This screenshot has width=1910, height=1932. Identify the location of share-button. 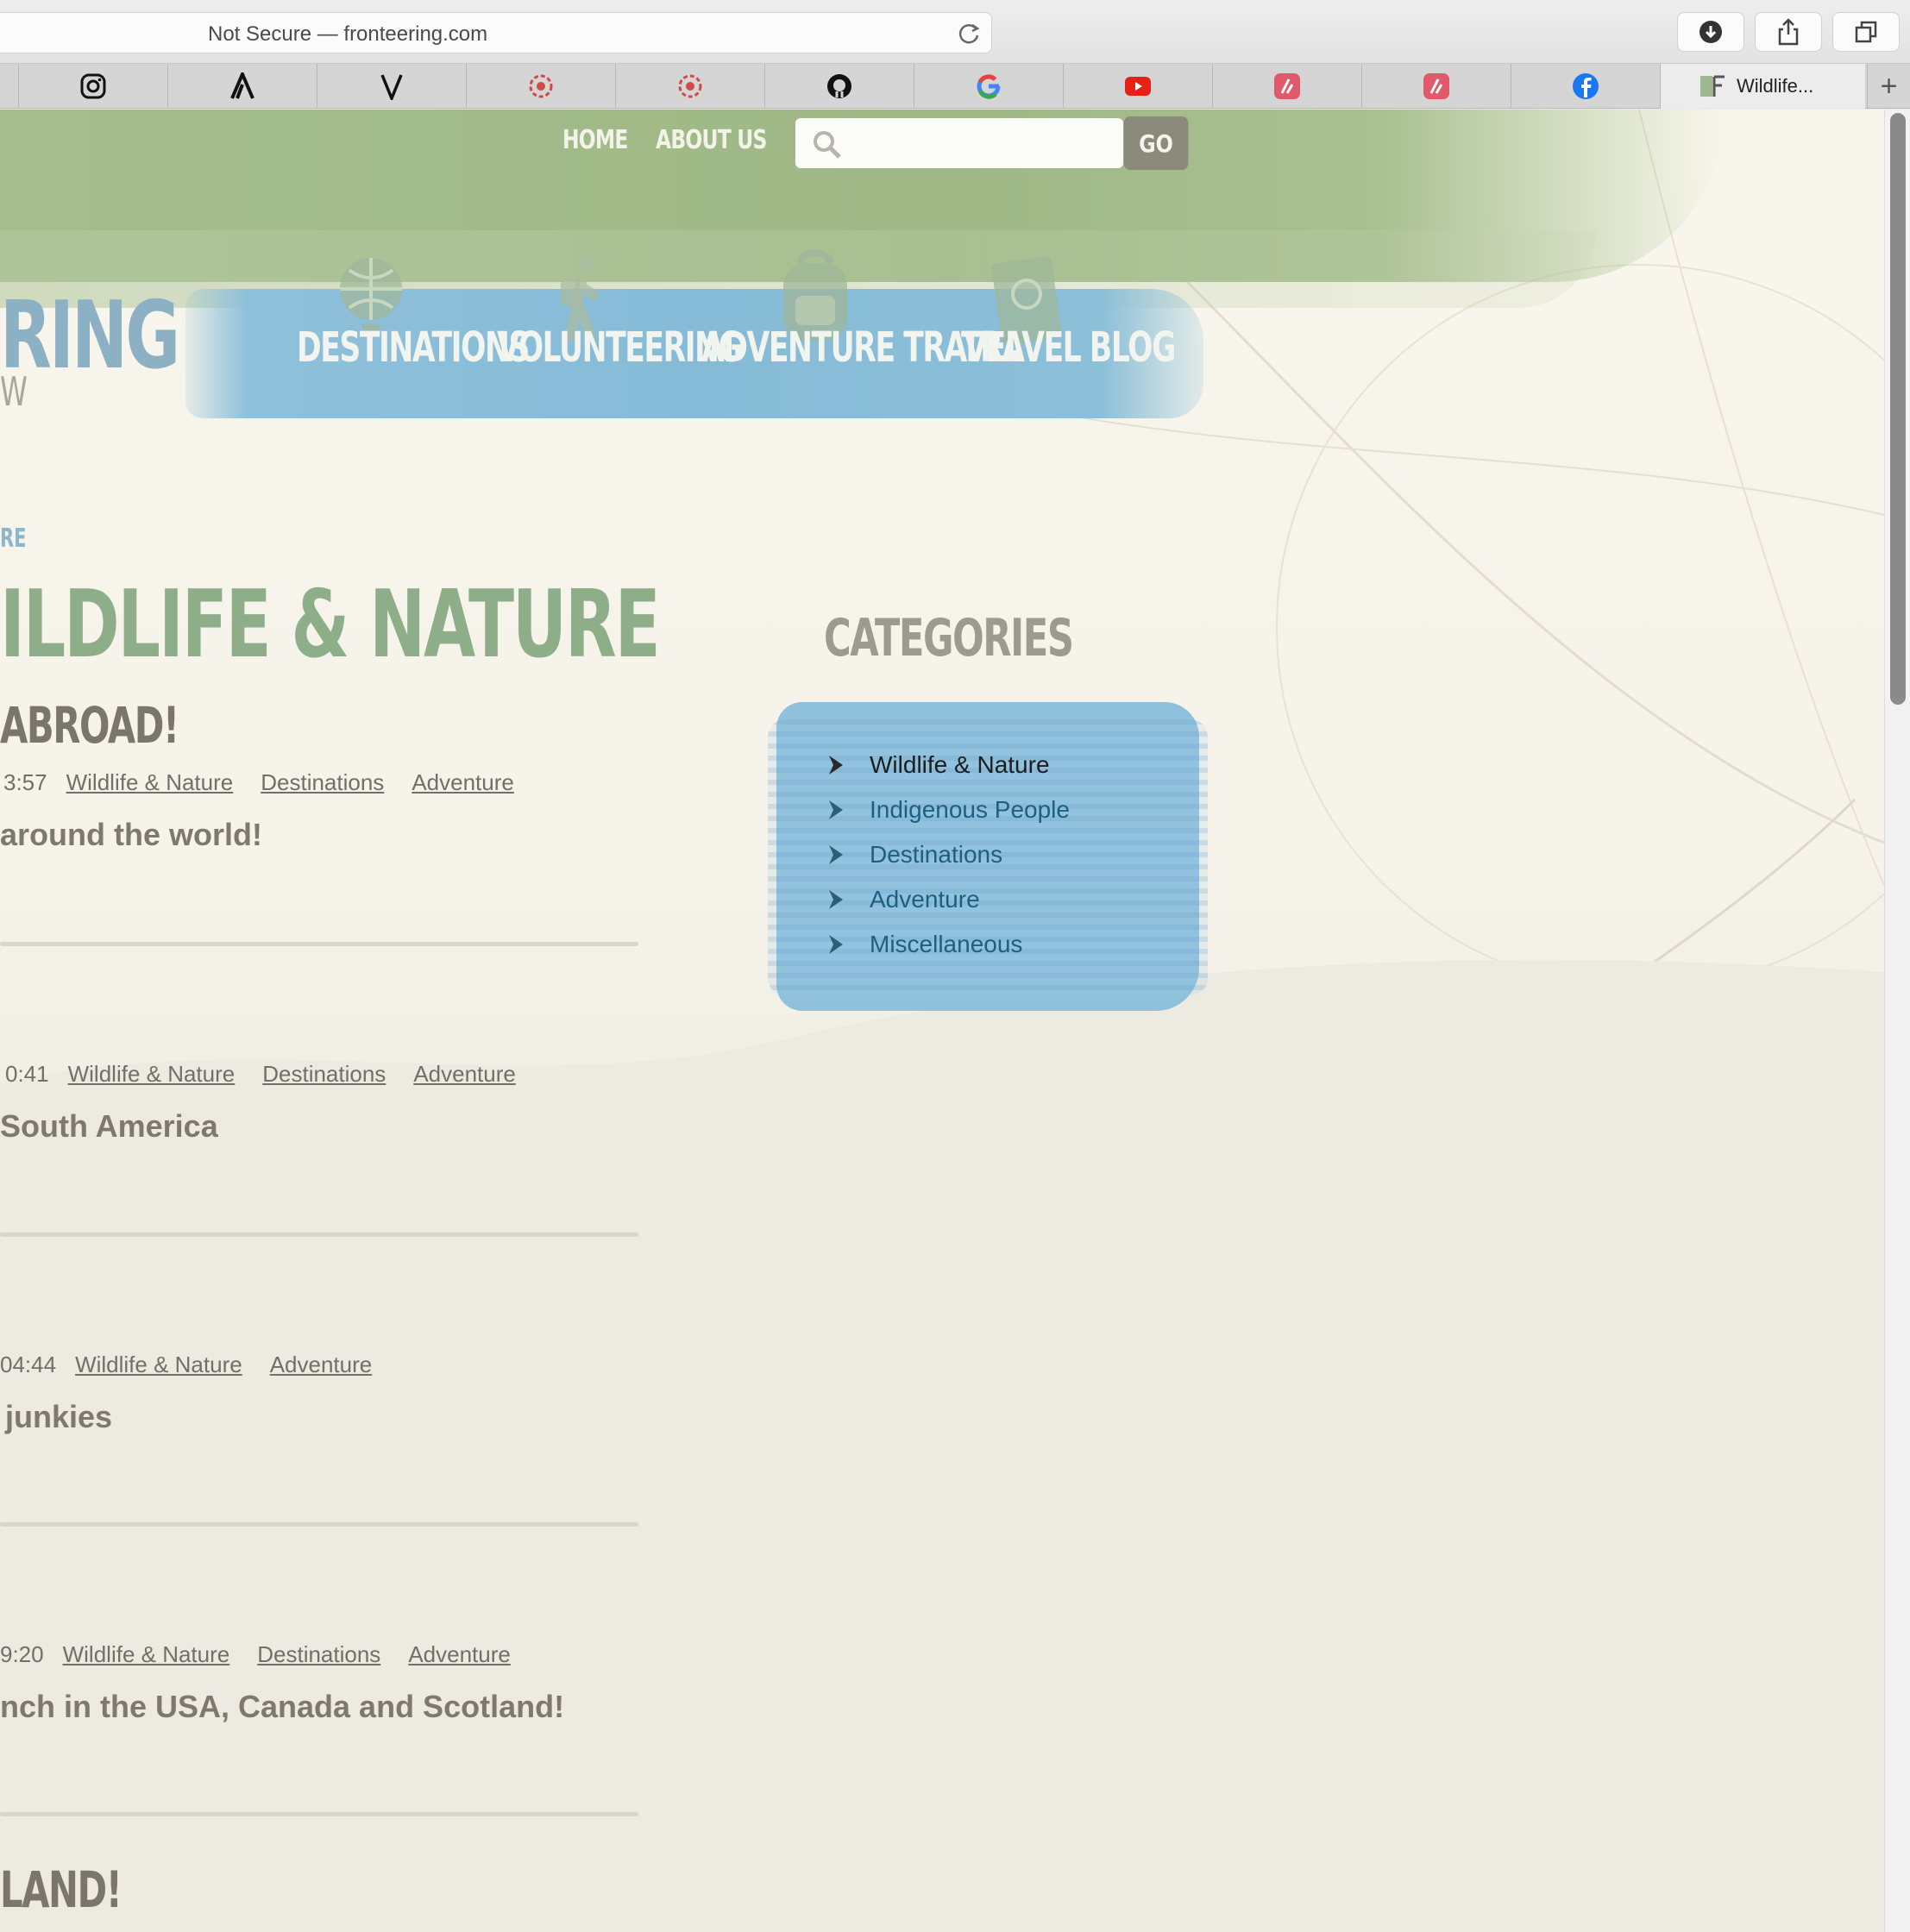
(1788, 32).